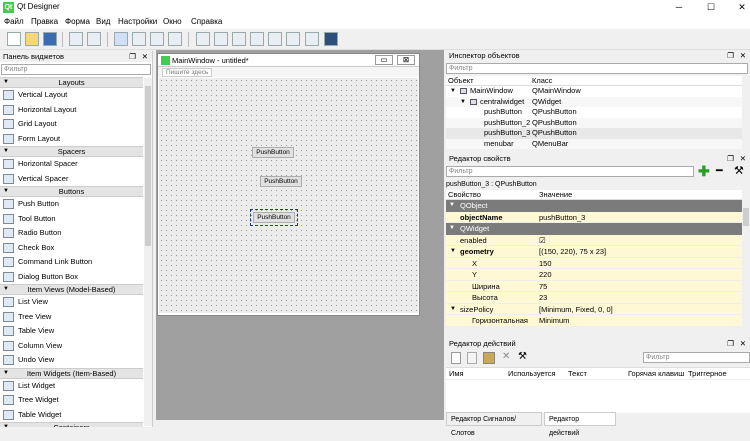 Image resolution: width=750 pixels, height=441 pixels. I want to click on widget-item: Grid Layout, so click(71, 124).